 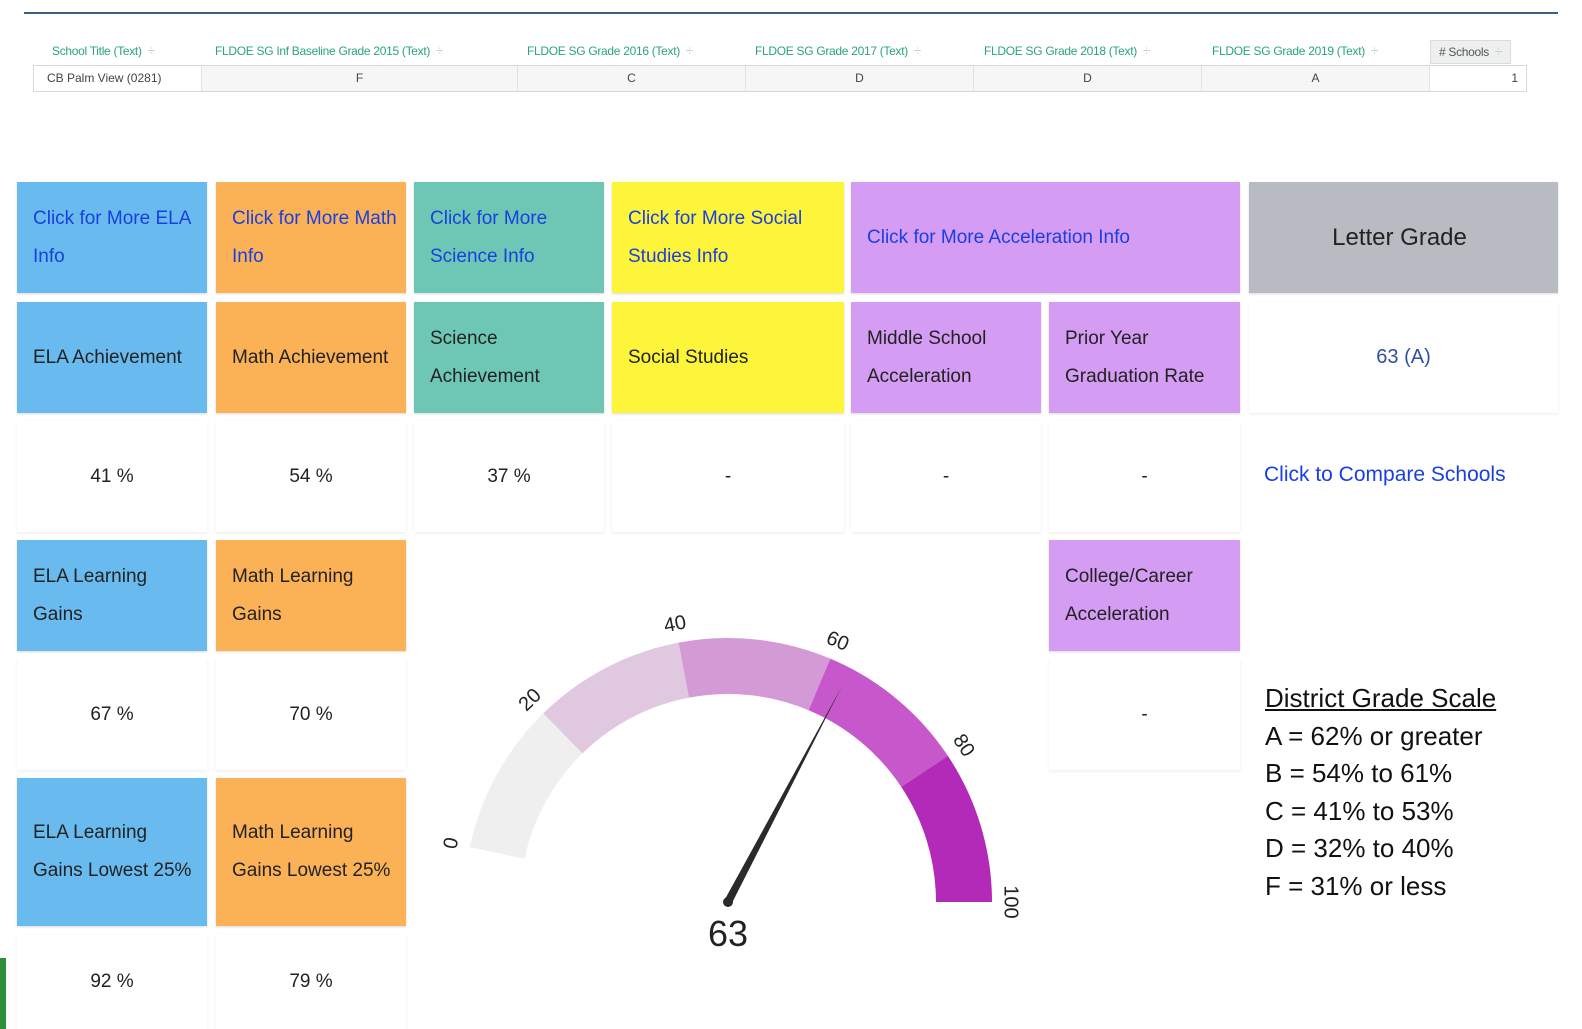 What do you see at coordinates (1403, 237) in the screenshot?
I see `letter-grade-header: Letter Grade` at bounding box center [1403, 237].